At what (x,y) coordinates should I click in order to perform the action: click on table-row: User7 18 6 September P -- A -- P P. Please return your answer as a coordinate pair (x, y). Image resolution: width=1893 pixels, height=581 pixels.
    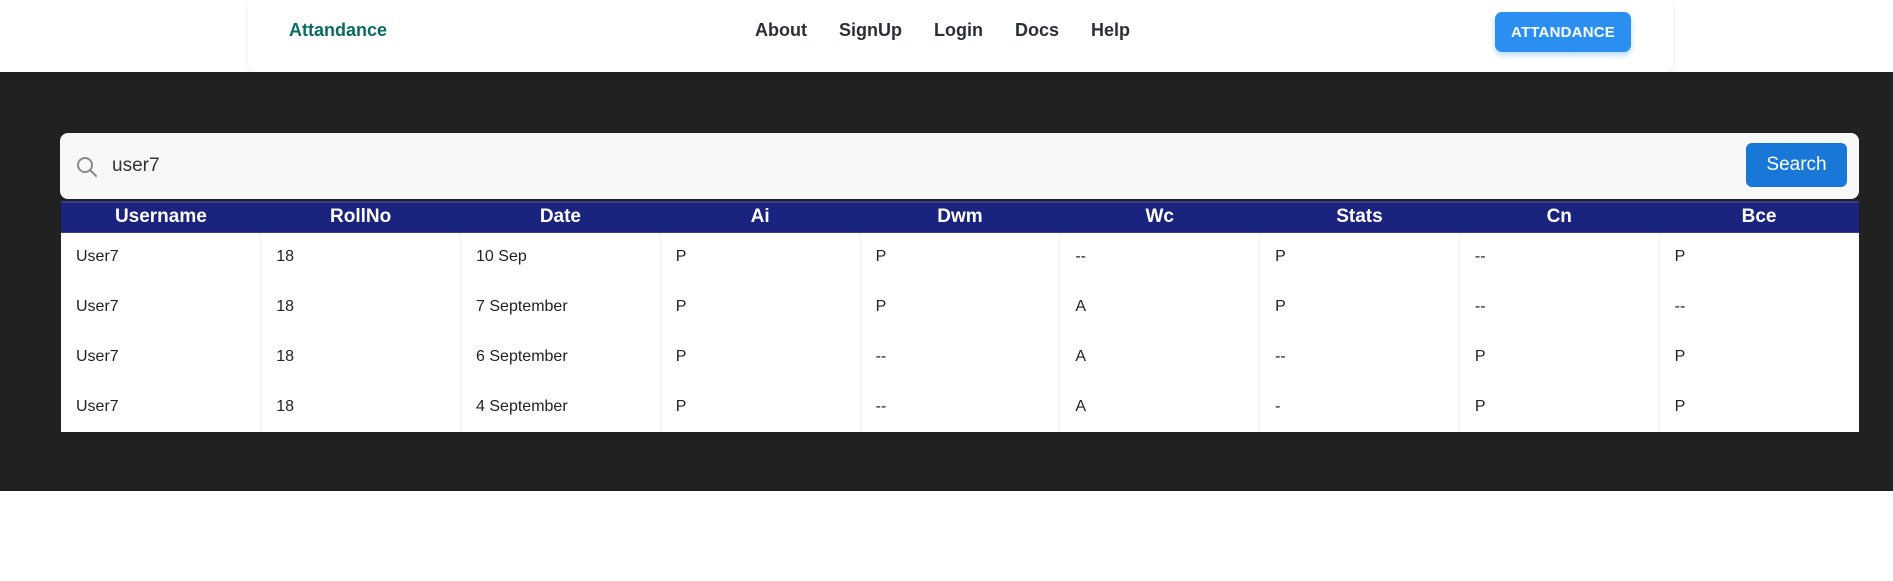
    Looking at the image, I should click on (960, 357).